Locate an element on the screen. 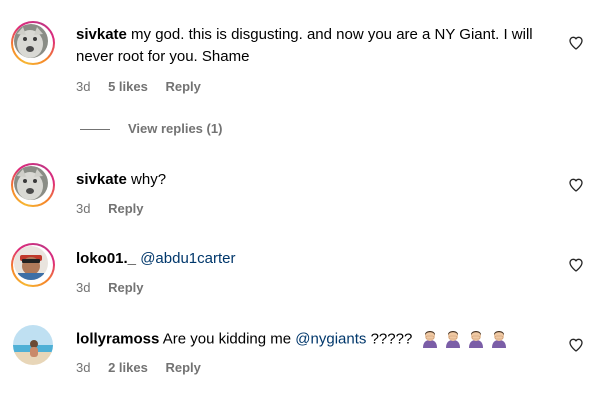  comment-username: lollyramoss is located at coordinates (117, 338).